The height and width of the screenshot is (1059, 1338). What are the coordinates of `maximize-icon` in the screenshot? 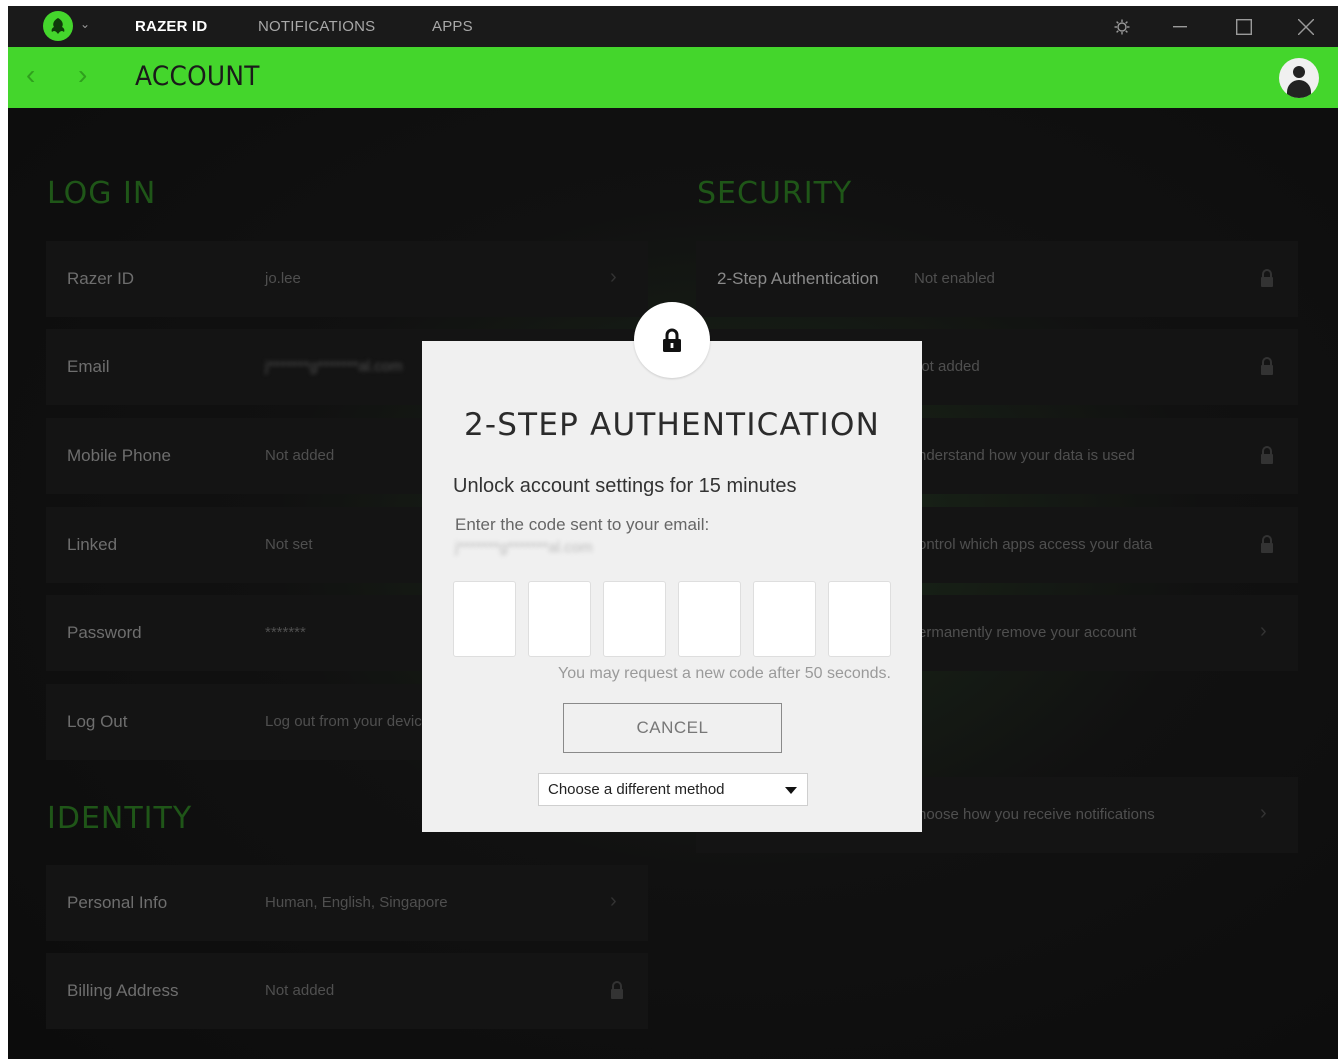 It's located at (1244, 26).